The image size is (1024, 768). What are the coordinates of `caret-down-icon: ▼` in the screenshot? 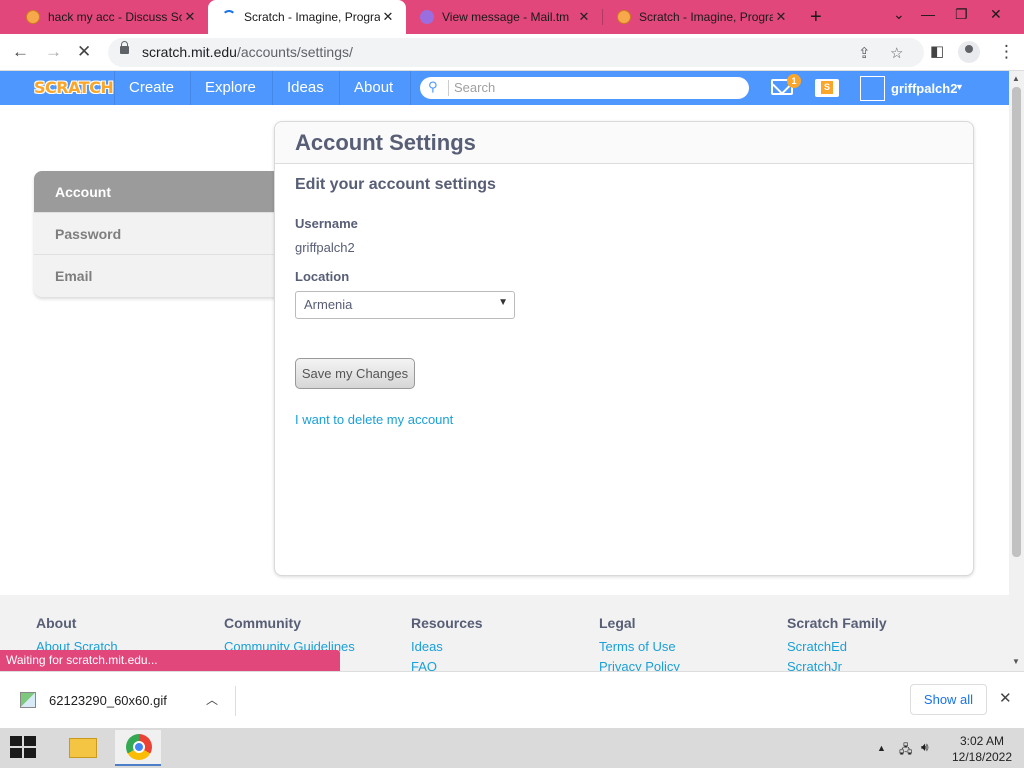 It's located at (959, 87).